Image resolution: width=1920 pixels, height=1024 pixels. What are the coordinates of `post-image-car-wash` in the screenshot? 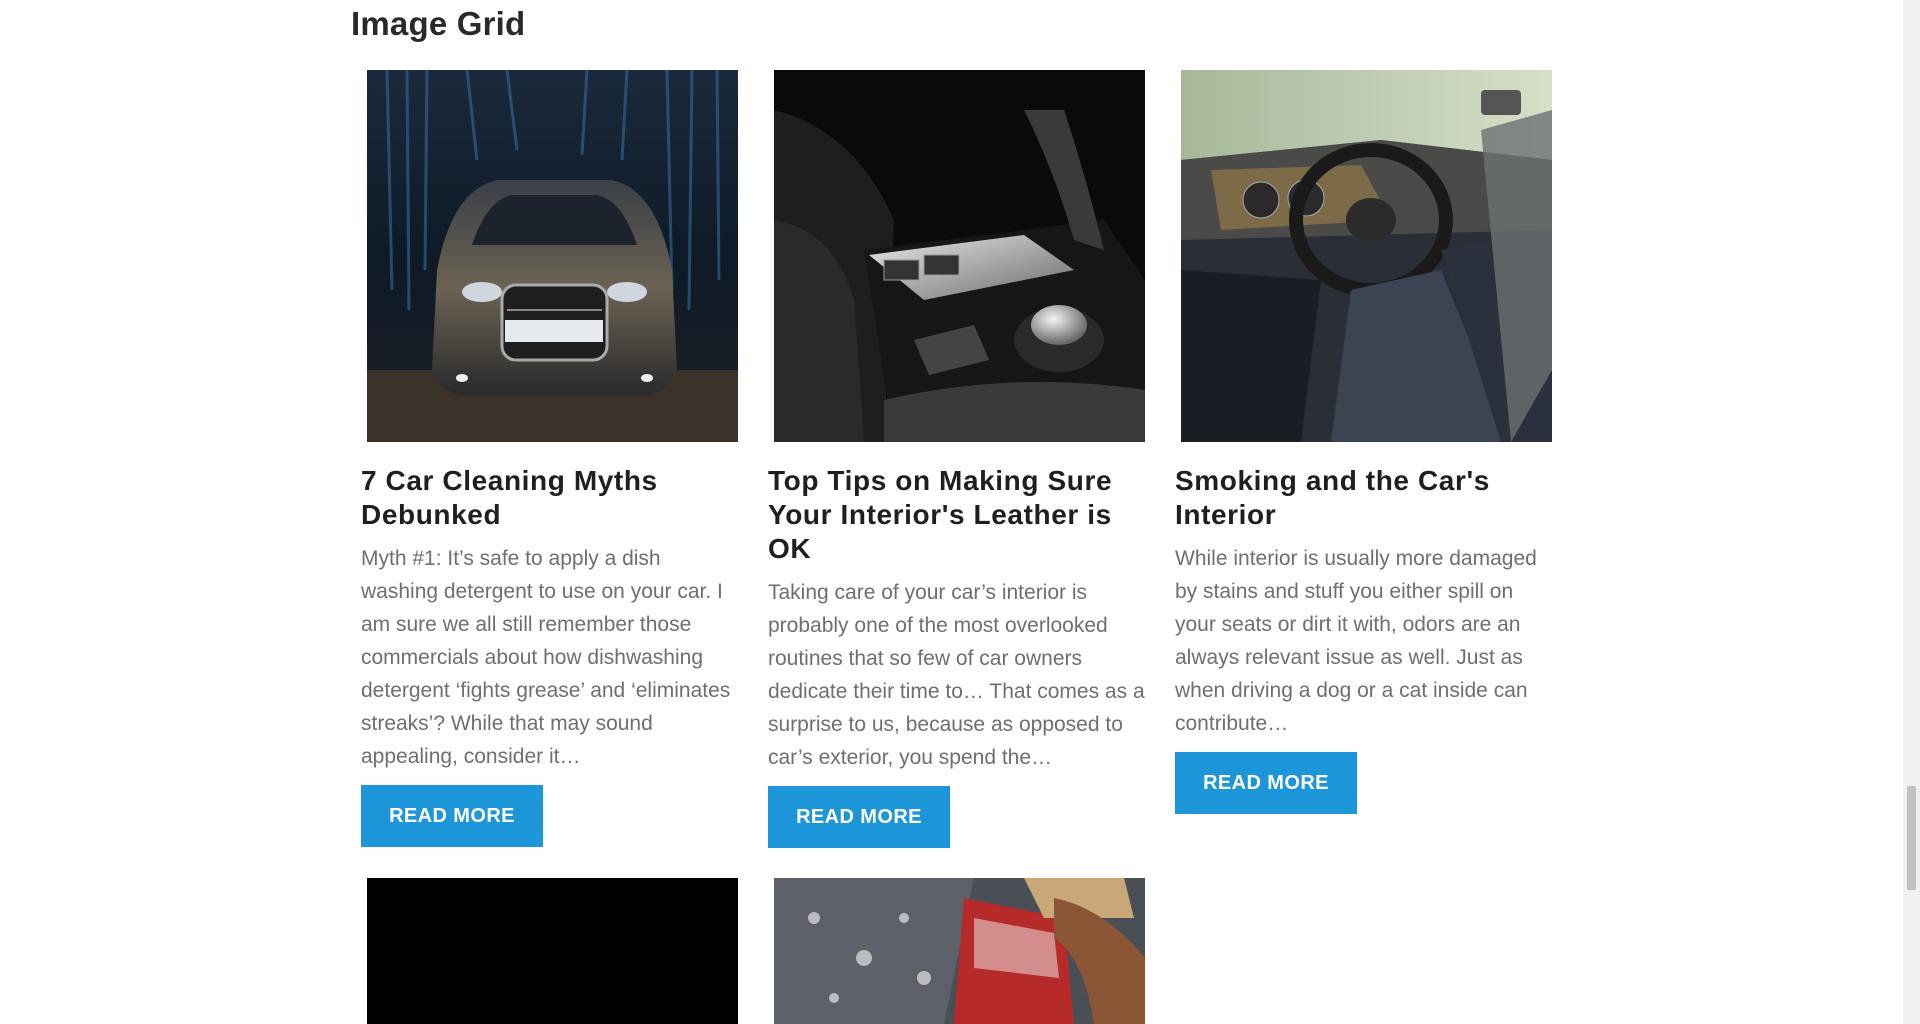 It's located at (552, 256).